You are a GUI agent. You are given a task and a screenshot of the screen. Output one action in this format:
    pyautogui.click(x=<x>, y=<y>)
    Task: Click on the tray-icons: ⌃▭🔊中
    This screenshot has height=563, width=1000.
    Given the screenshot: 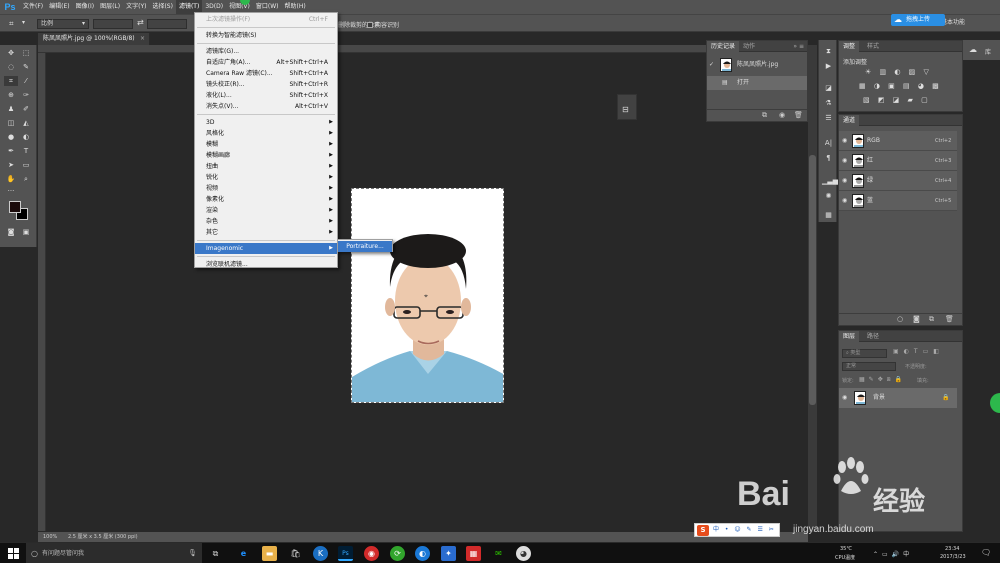 What is the action you would take?
    pyautogui.click(x=893, y=553)
    